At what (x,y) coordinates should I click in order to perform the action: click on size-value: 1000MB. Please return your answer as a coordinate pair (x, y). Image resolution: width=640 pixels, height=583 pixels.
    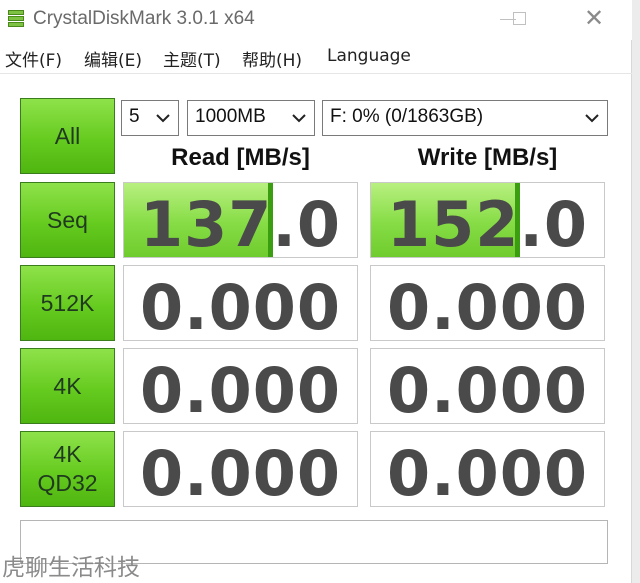
    Looking at the image, I should click on (230, 116).